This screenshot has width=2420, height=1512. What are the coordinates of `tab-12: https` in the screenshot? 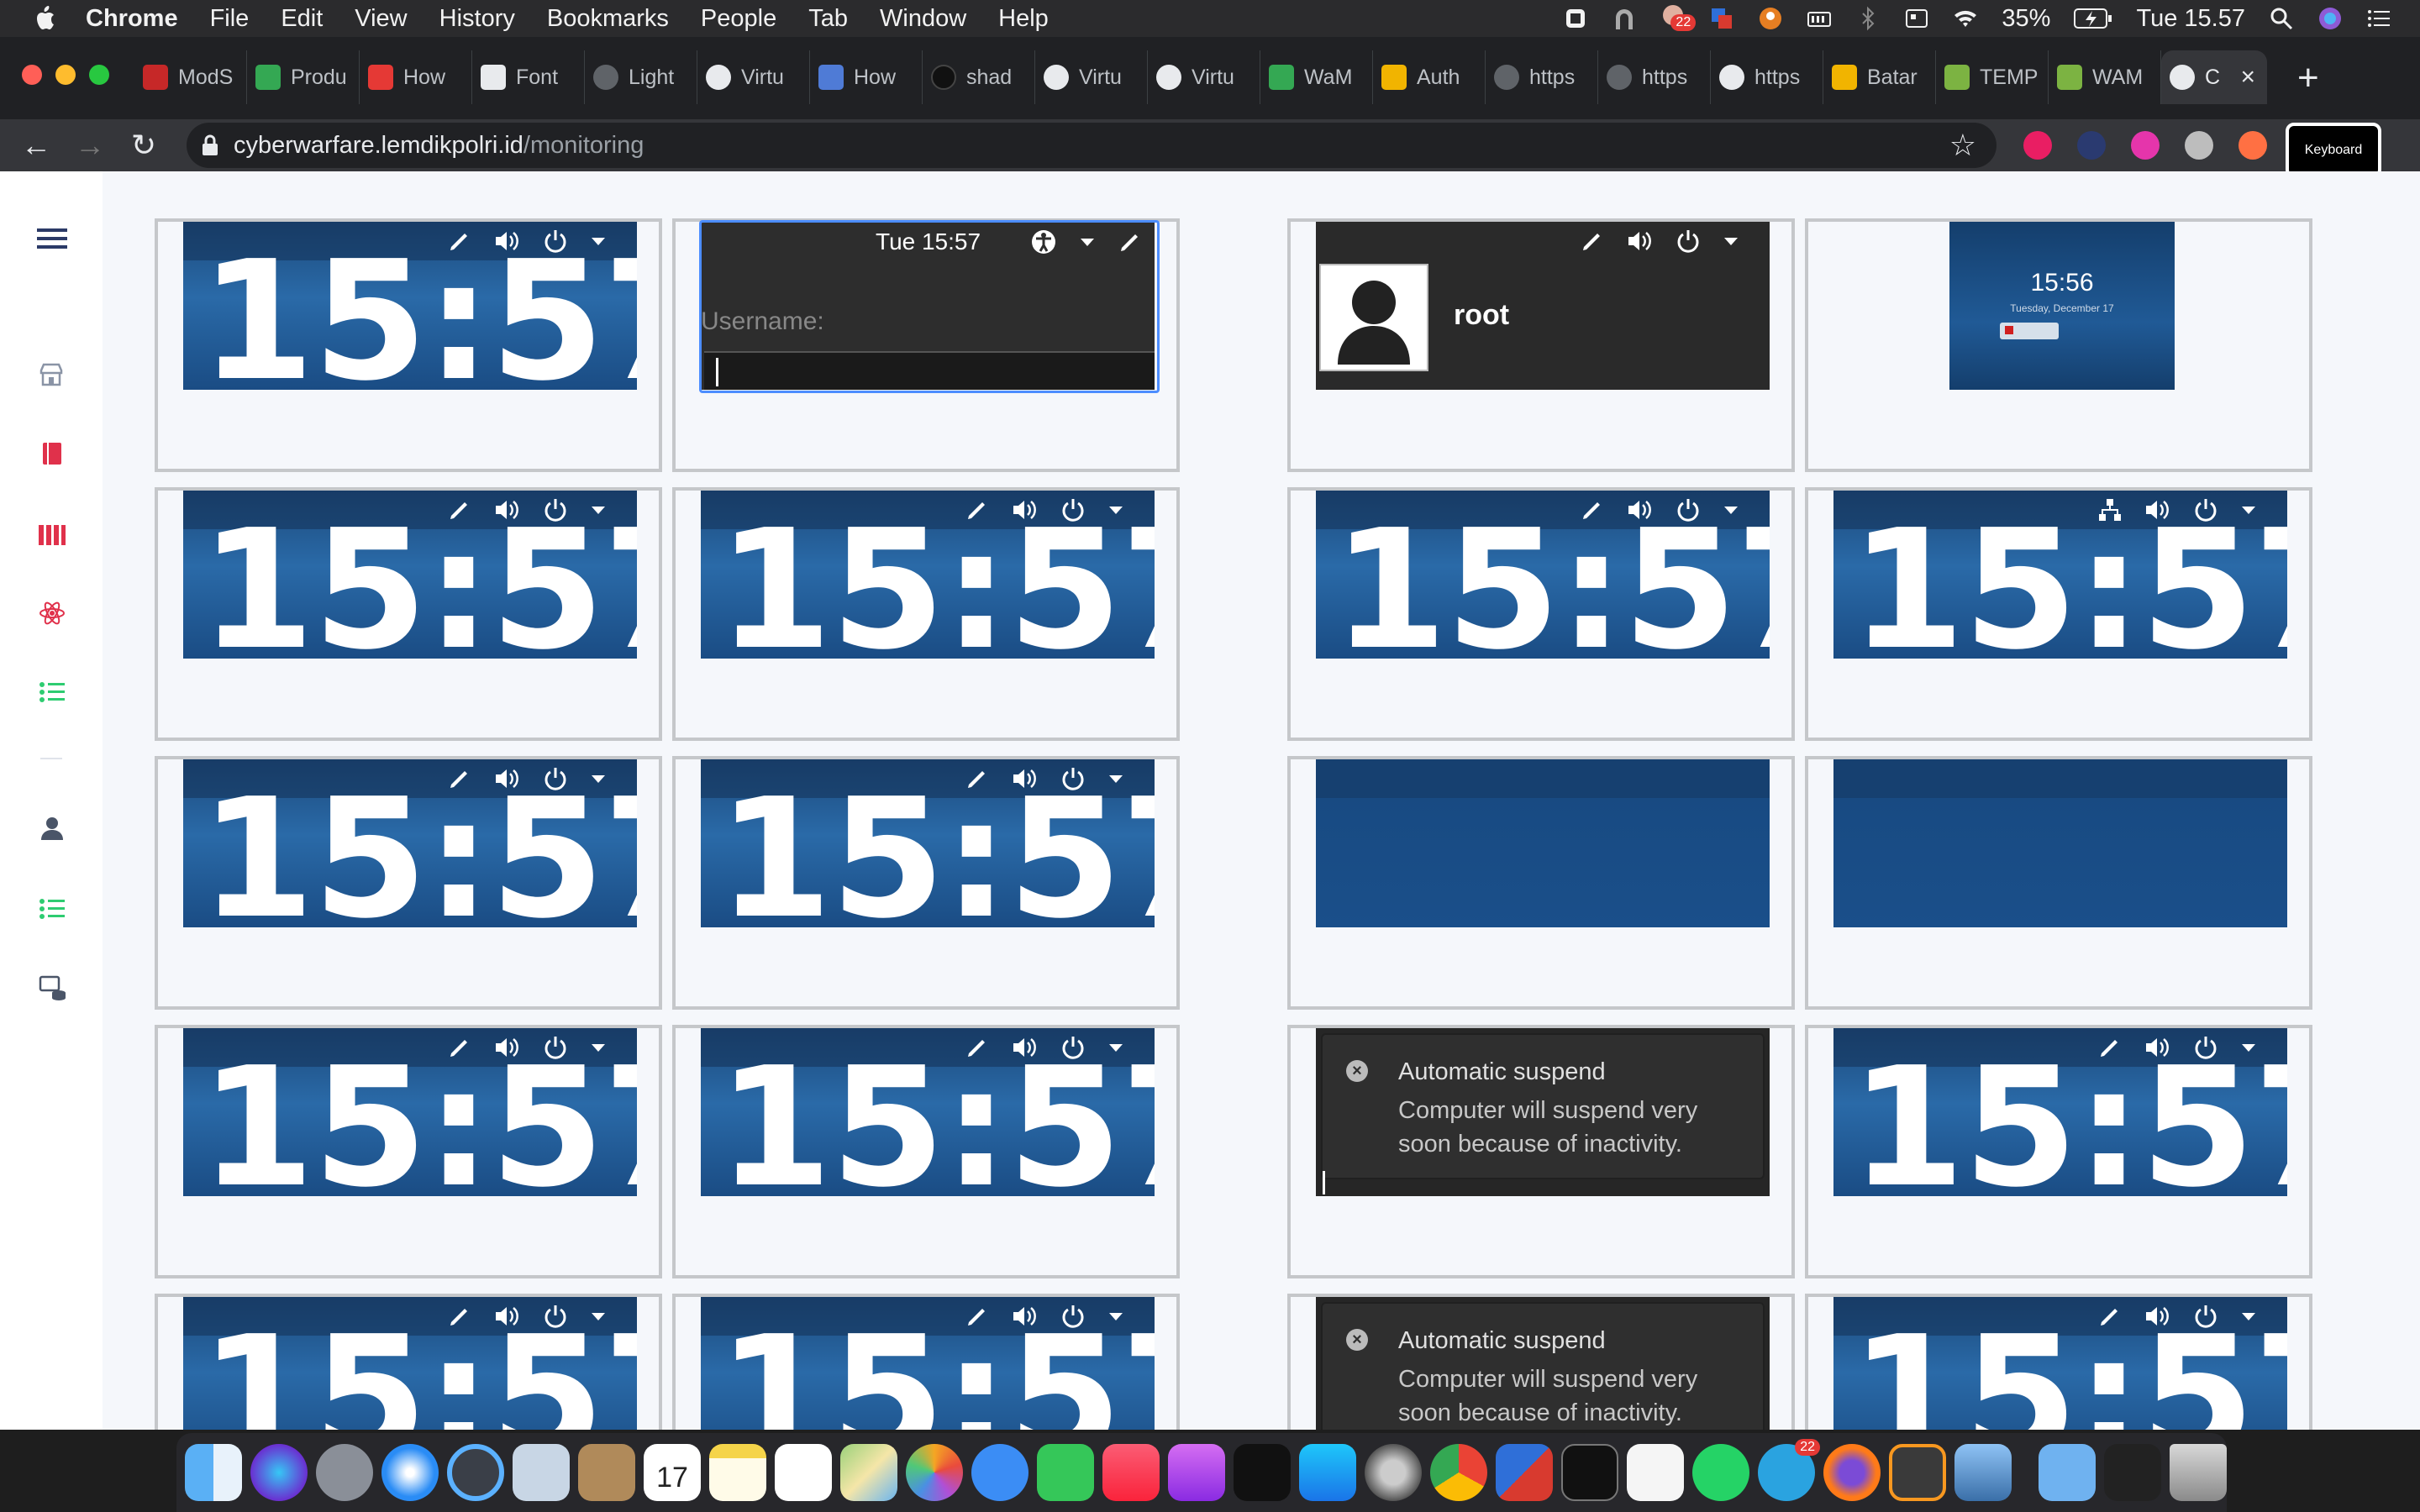 It's located at (1542, 77).